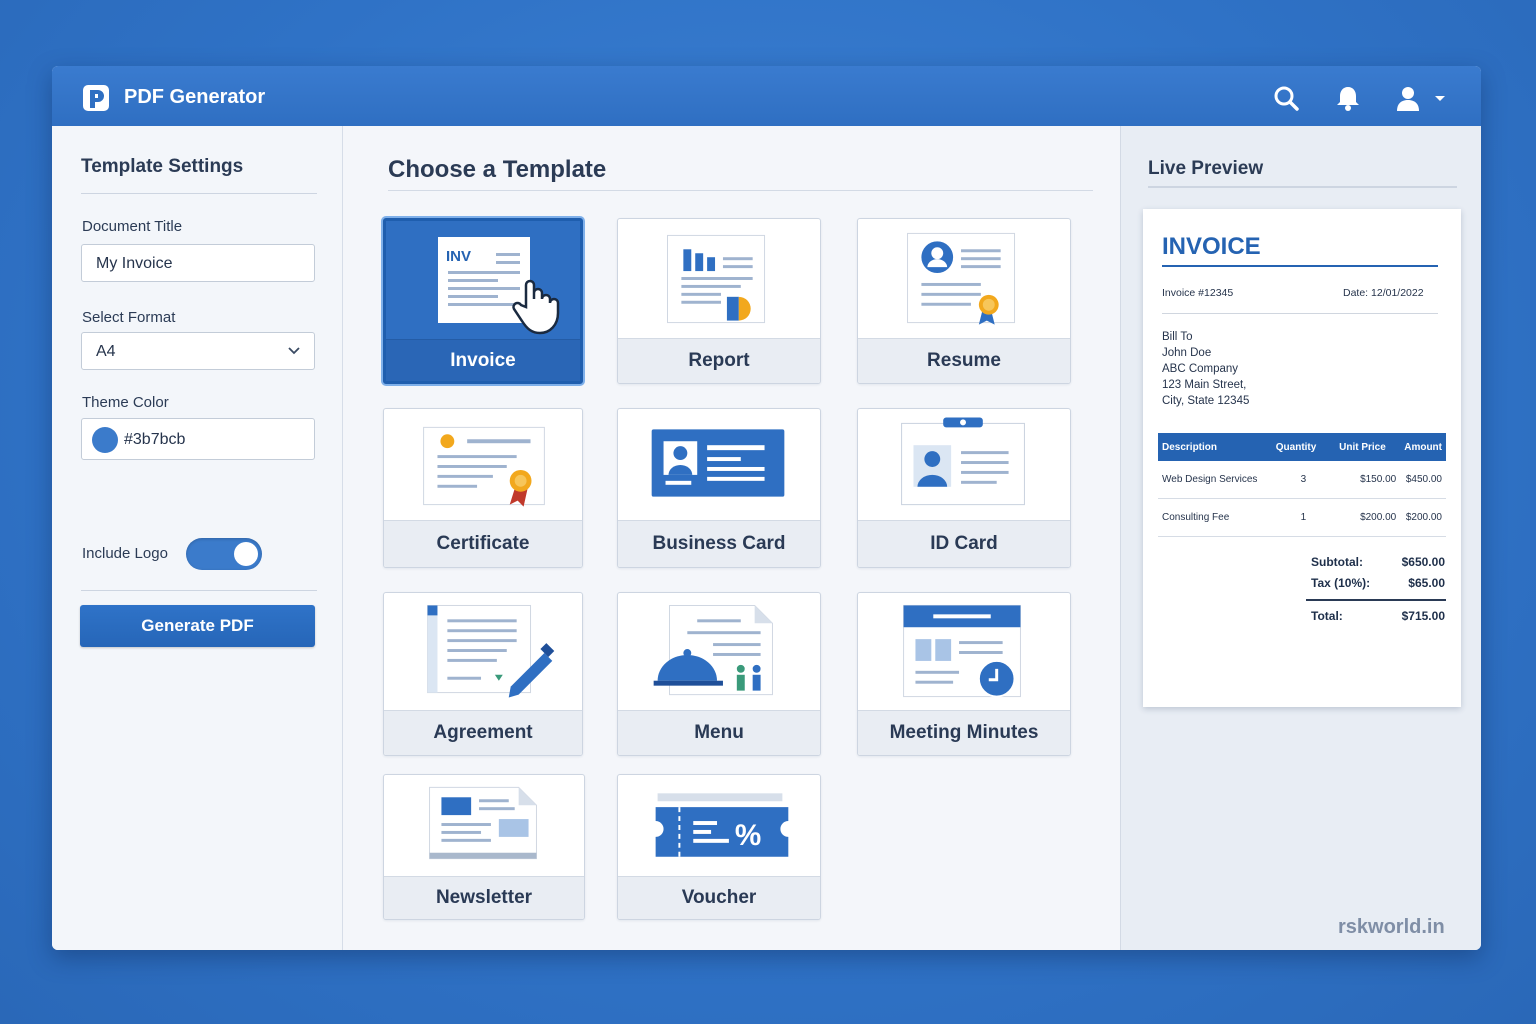  Describe the element at coordinates (1303, 447) in the screenshot. I see `column-header-quantity: Quantity` at that location.